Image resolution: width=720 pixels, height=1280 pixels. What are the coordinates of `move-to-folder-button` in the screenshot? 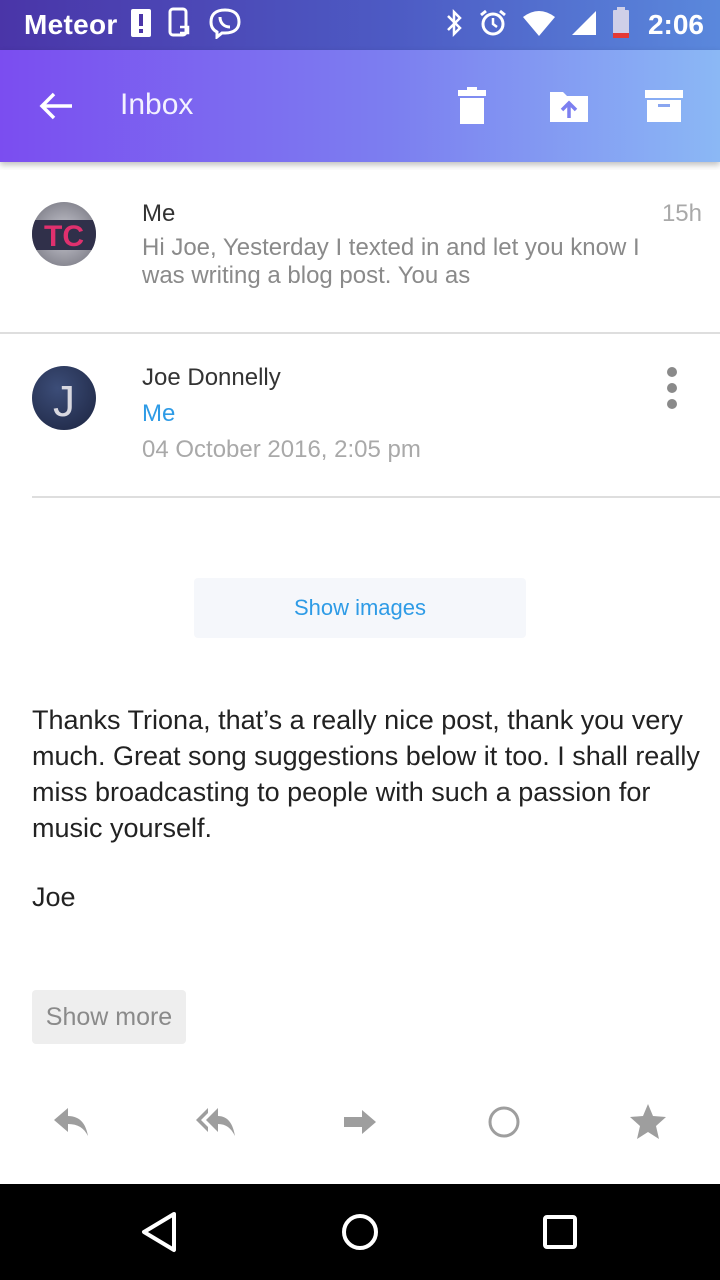 It's located at (569, 106).